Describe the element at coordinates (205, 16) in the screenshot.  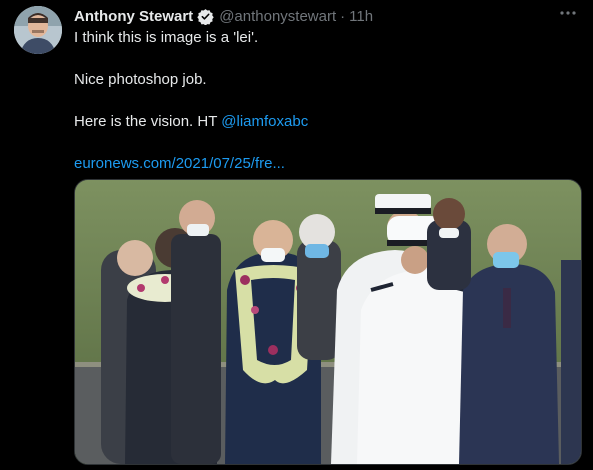
I see `verified-badge-icon` at that location.